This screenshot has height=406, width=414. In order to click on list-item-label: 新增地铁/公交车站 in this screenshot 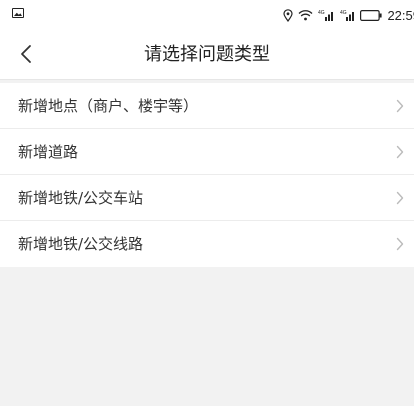, I will do `click(81, 198)`.